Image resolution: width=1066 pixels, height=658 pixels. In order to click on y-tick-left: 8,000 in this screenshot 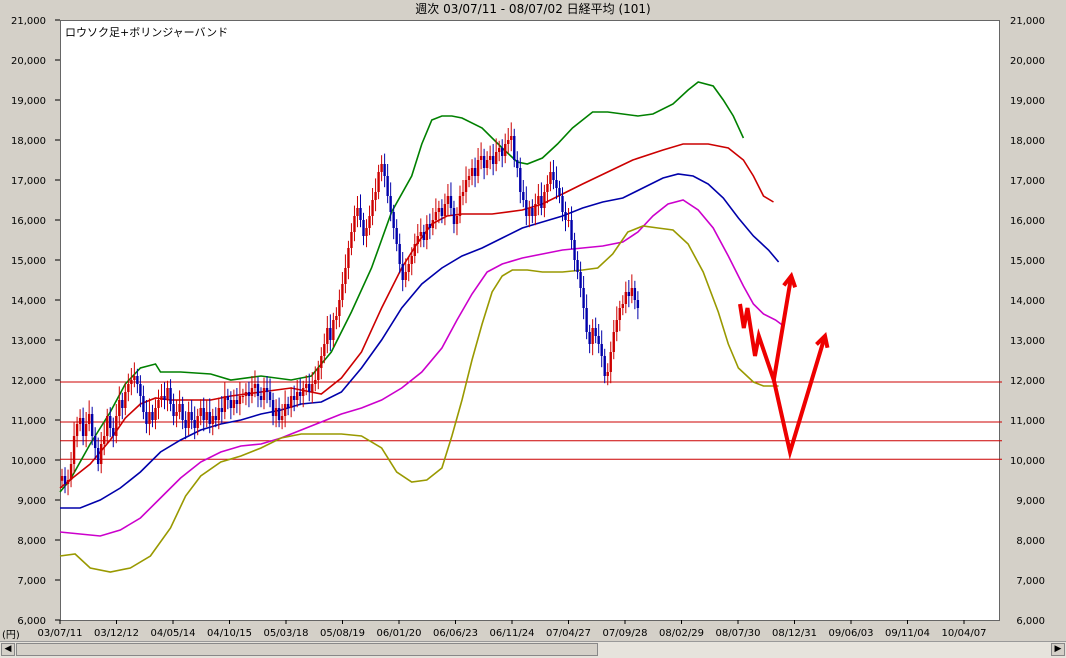, I will do `click(31, 541)`.